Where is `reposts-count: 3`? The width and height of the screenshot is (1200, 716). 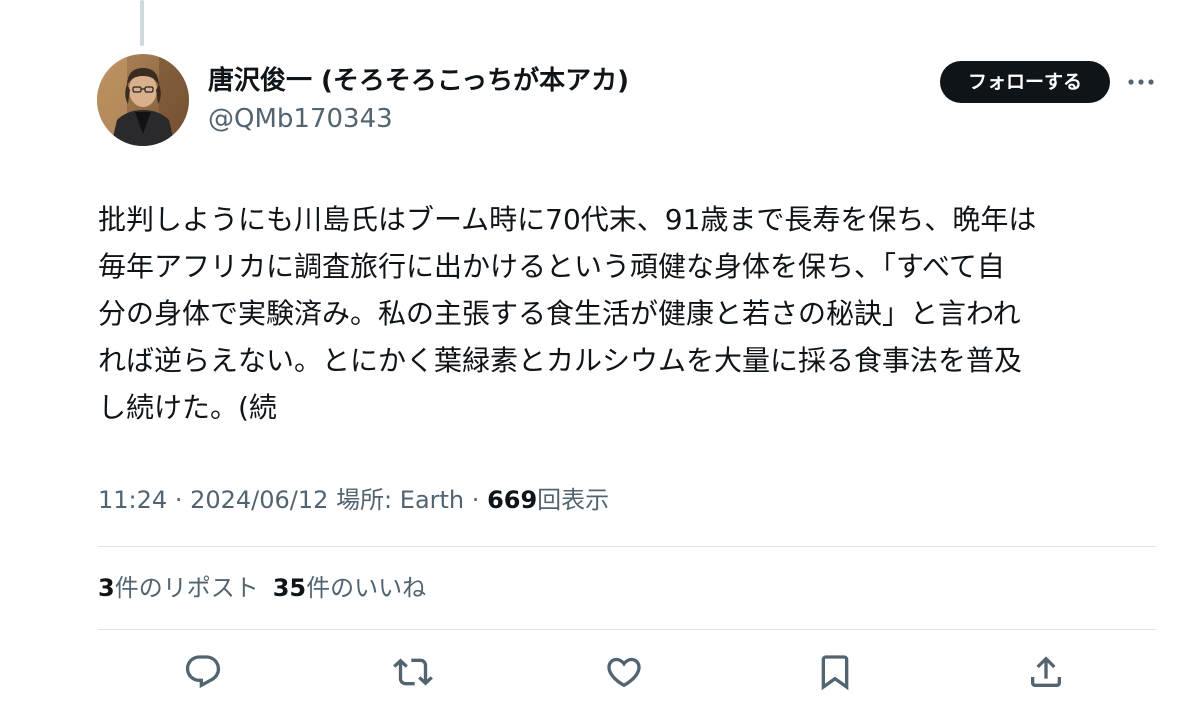
reposts-count: 3 is located at coordinates (106, 588).